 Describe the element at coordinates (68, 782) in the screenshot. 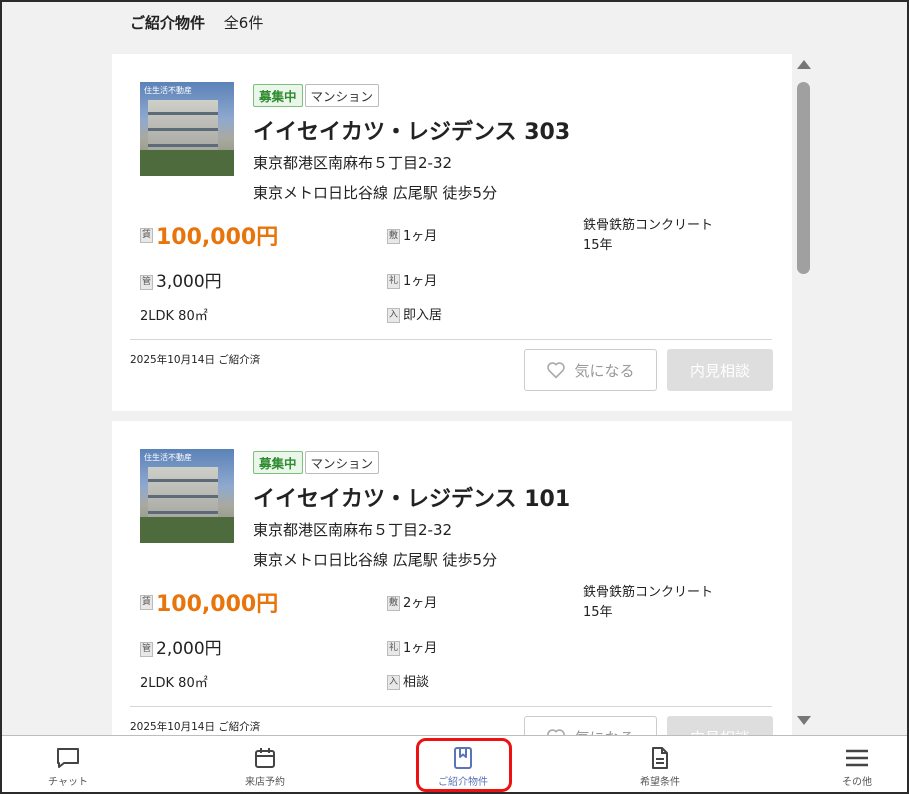

I see `nav-label-chat: チャット` at that location.